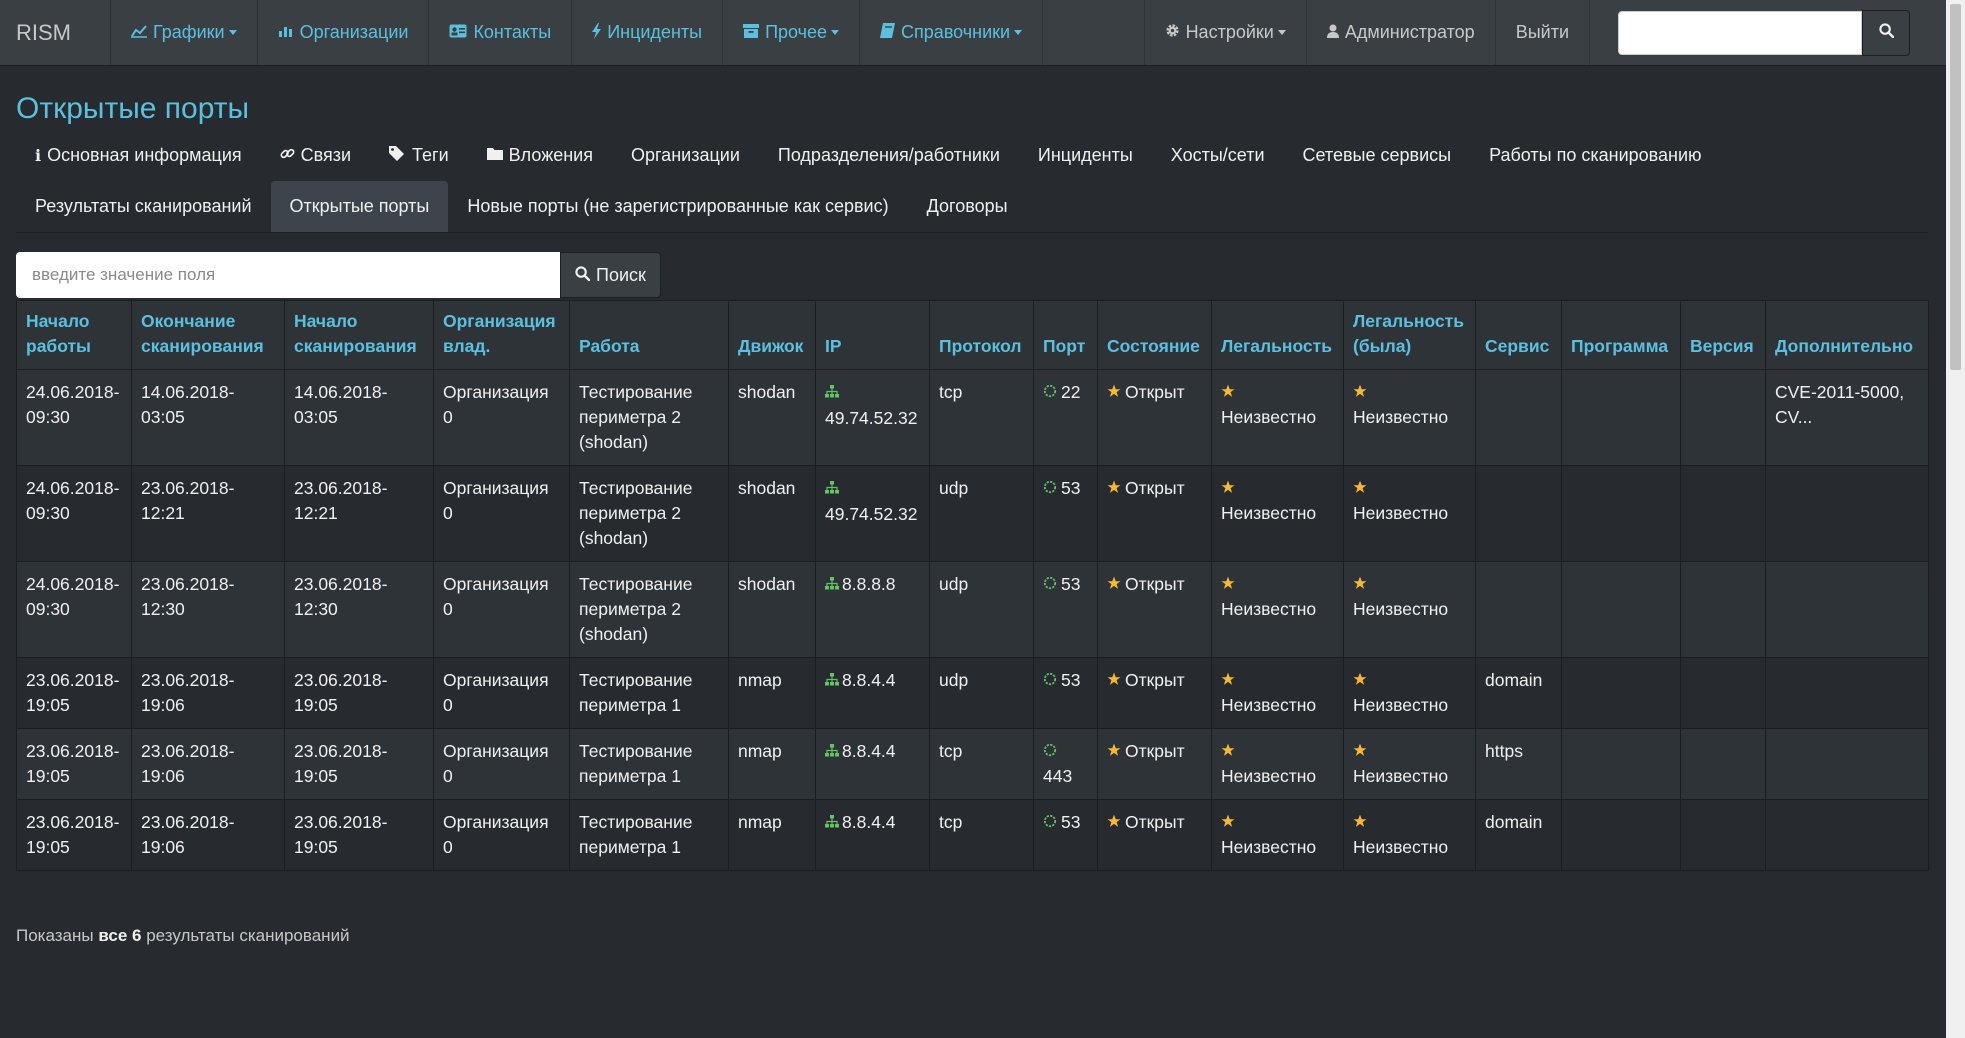  I want to click on cell-ip: 8.8.4.4, so click(872, 764).